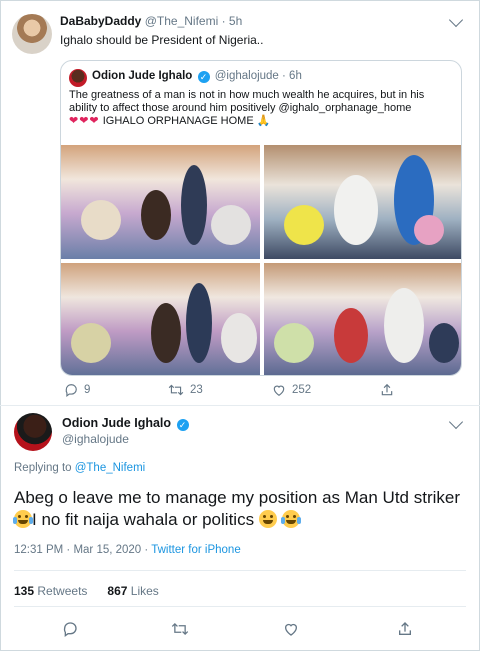 The width and height of the screenshot is (480, 651). Describe the element at coordinates (261, 391) in the screenshot. I see `quoted-actions: 9 23 252` at that location.